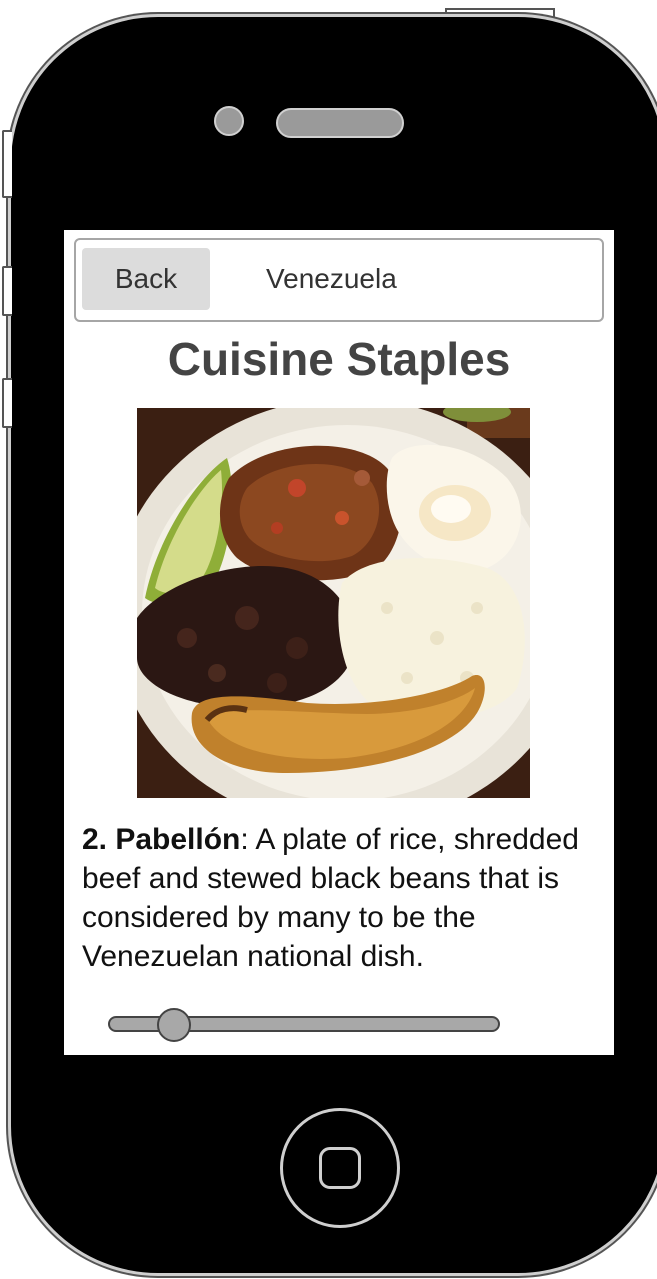 This screenshot has width=657, height=1279. What do you see at coordinates (7, 164) in the screenshot?
I see `mute-switch` at bounding box center [7, 164].